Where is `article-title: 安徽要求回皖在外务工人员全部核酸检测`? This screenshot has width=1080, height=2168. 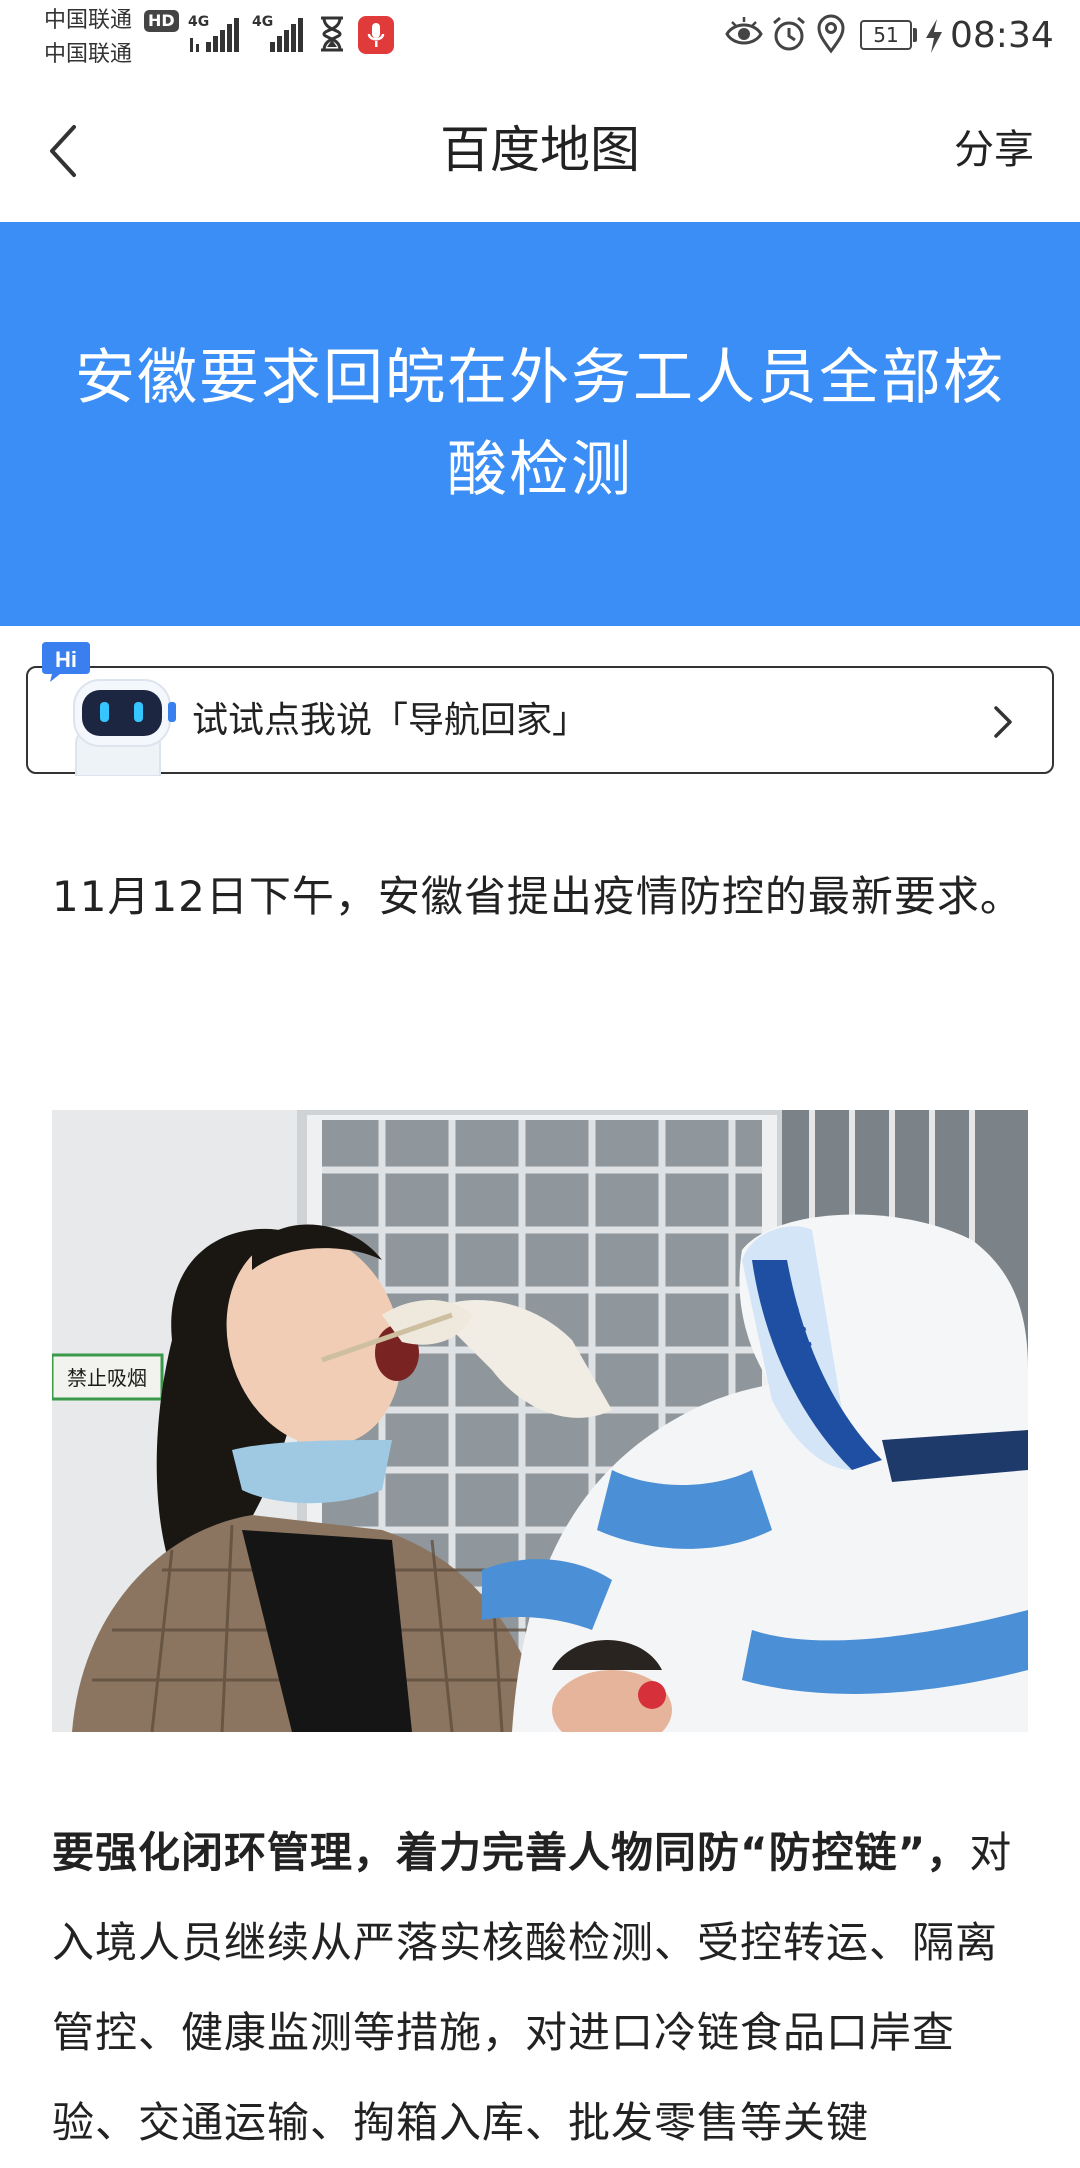
article-title: 安徽要求回皖在外务工人员全部核酸检测 is located at coordinates (540, 424).